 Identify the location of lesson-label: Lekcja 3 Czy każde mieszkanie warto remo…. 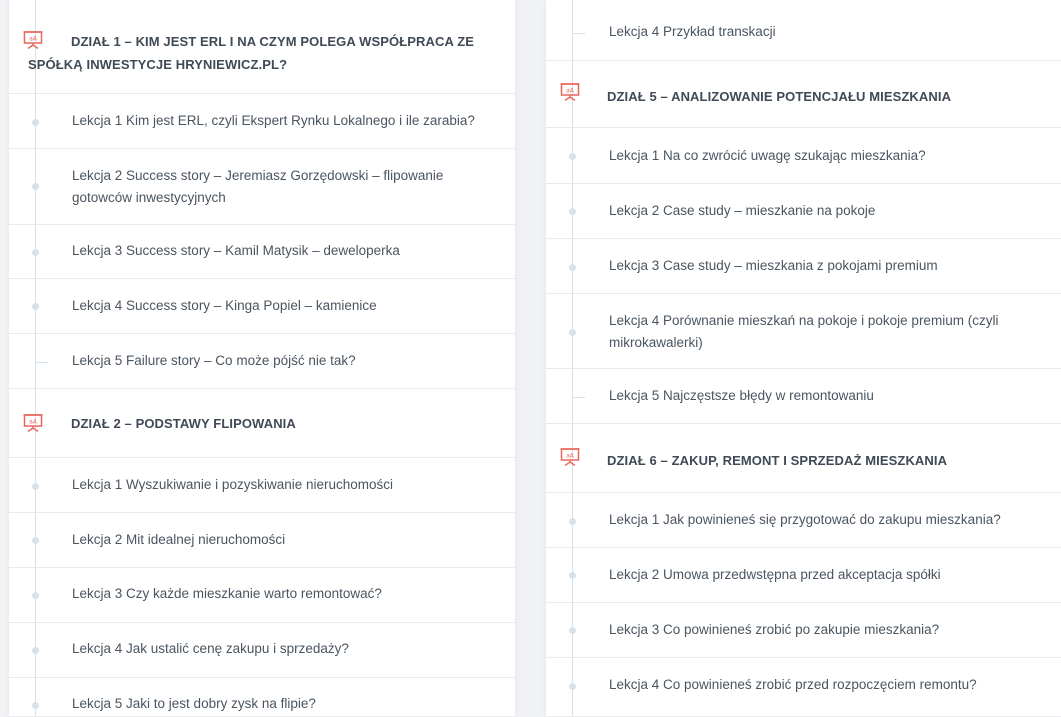
(227, 593).